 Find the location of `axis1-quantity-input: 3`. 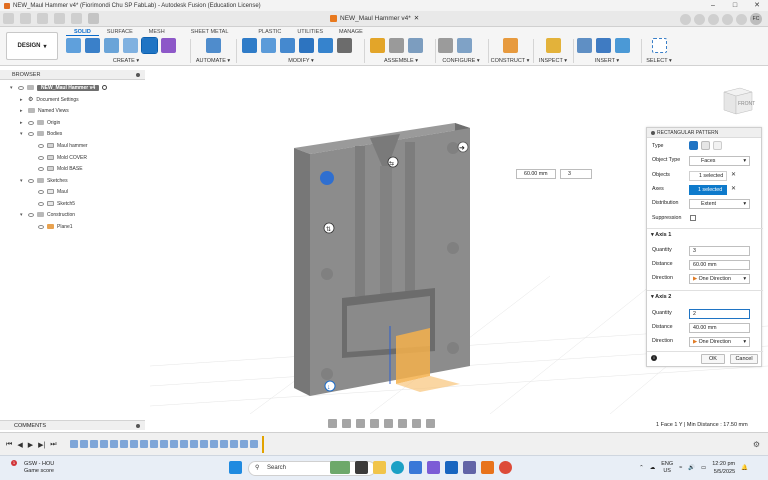

axis1-quantity-input: 3 is located at coordinates (719, 251).